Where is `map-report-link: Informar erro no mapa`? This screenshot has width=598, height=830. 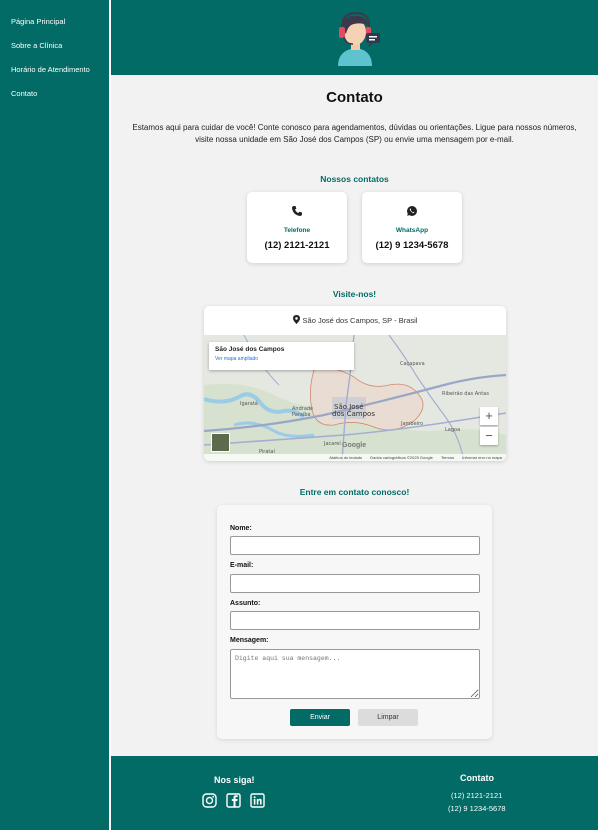
map-report-link: Informar erro no mapa is located at coordinates (482, 457).